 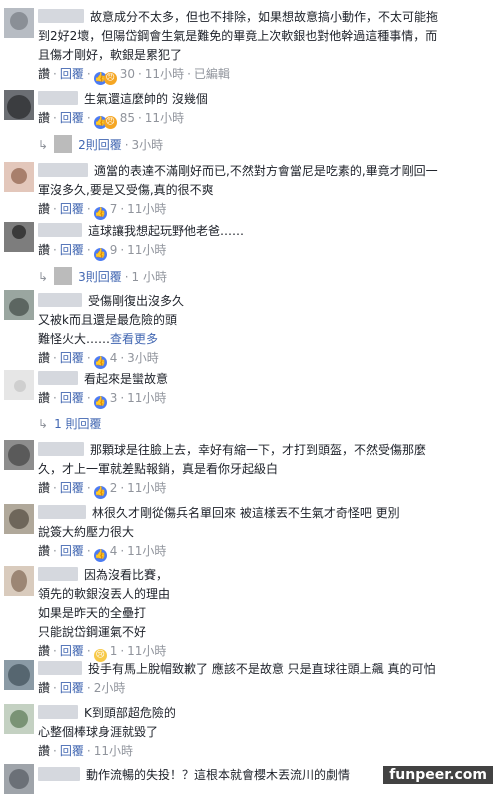 I want to click on comment-meta: 讚 · 回覆 · 👍 4 · 11小時, so click(x=102, y=553).